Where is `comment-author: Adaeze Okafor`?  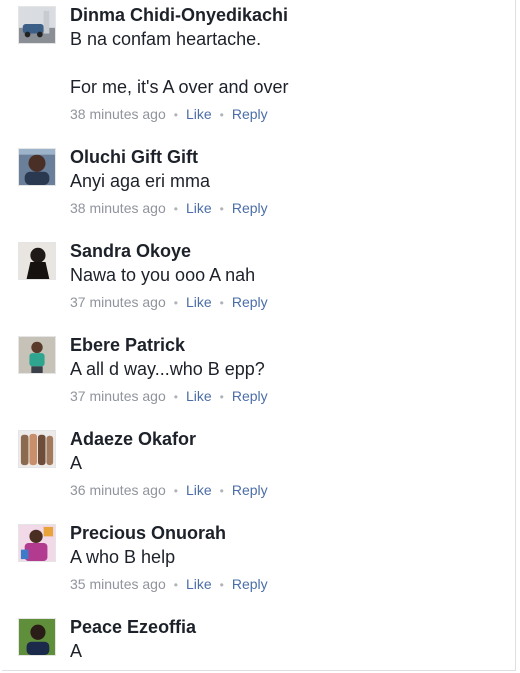
comment-author: Adaeze Okafor is located at coordinates (289, 439).